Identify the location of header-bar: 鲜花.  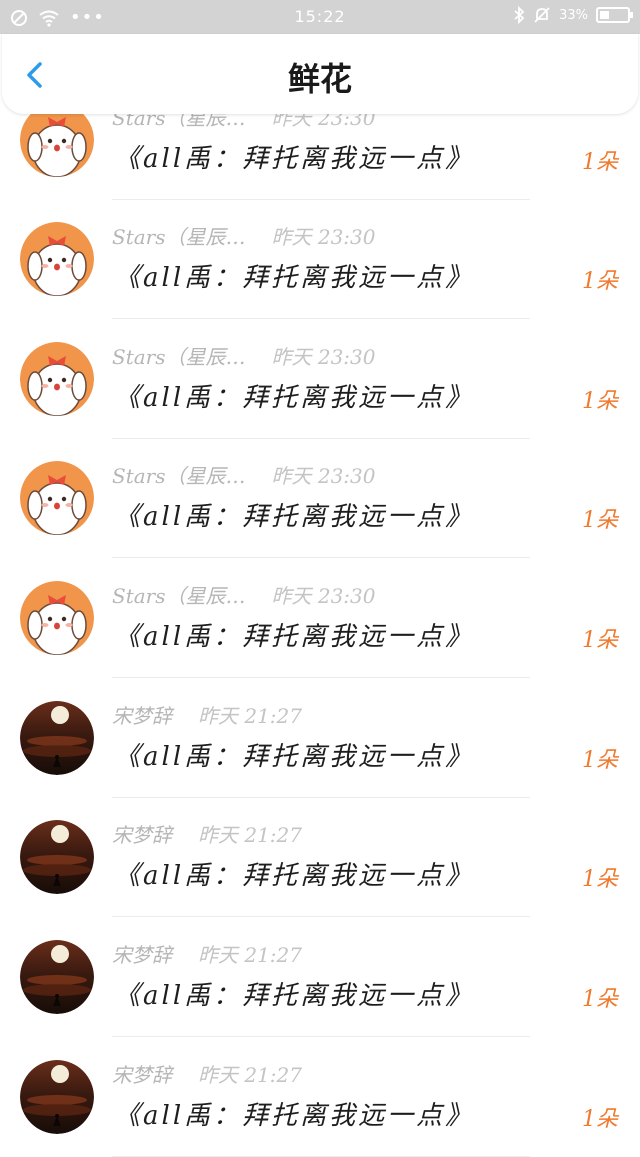
(320, 74).